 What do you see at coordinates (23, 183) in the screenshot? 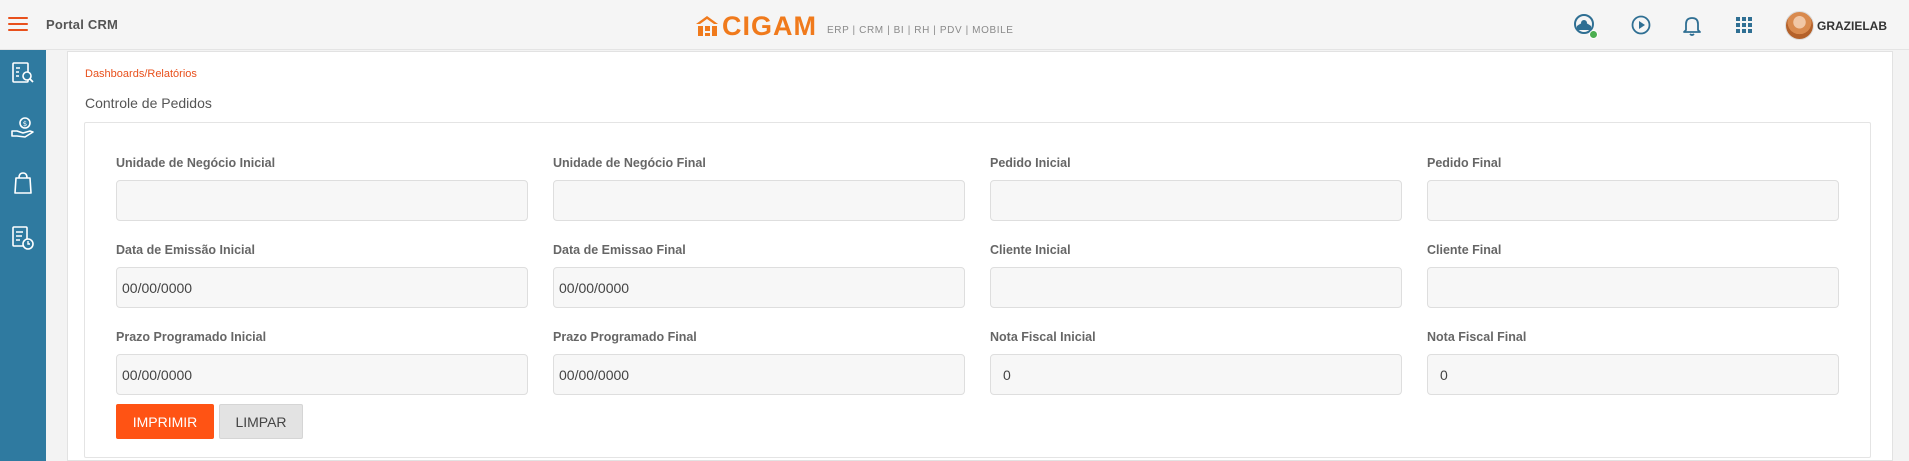
I see `shopping-bag-icon` at bounding box center [23, 183].